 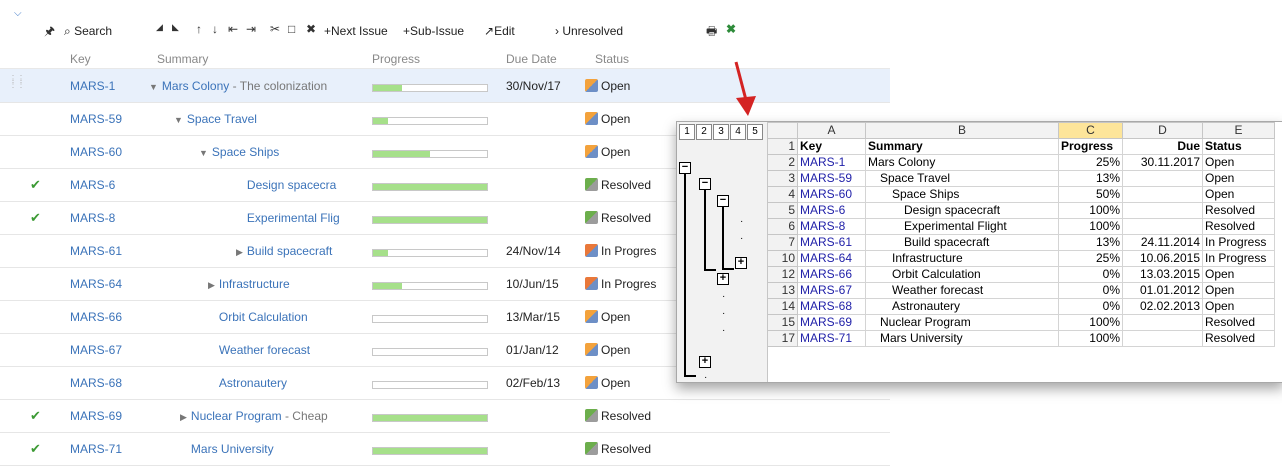 I want to click on cell-due: 01.01.2012, so click(x=1162, y=290).